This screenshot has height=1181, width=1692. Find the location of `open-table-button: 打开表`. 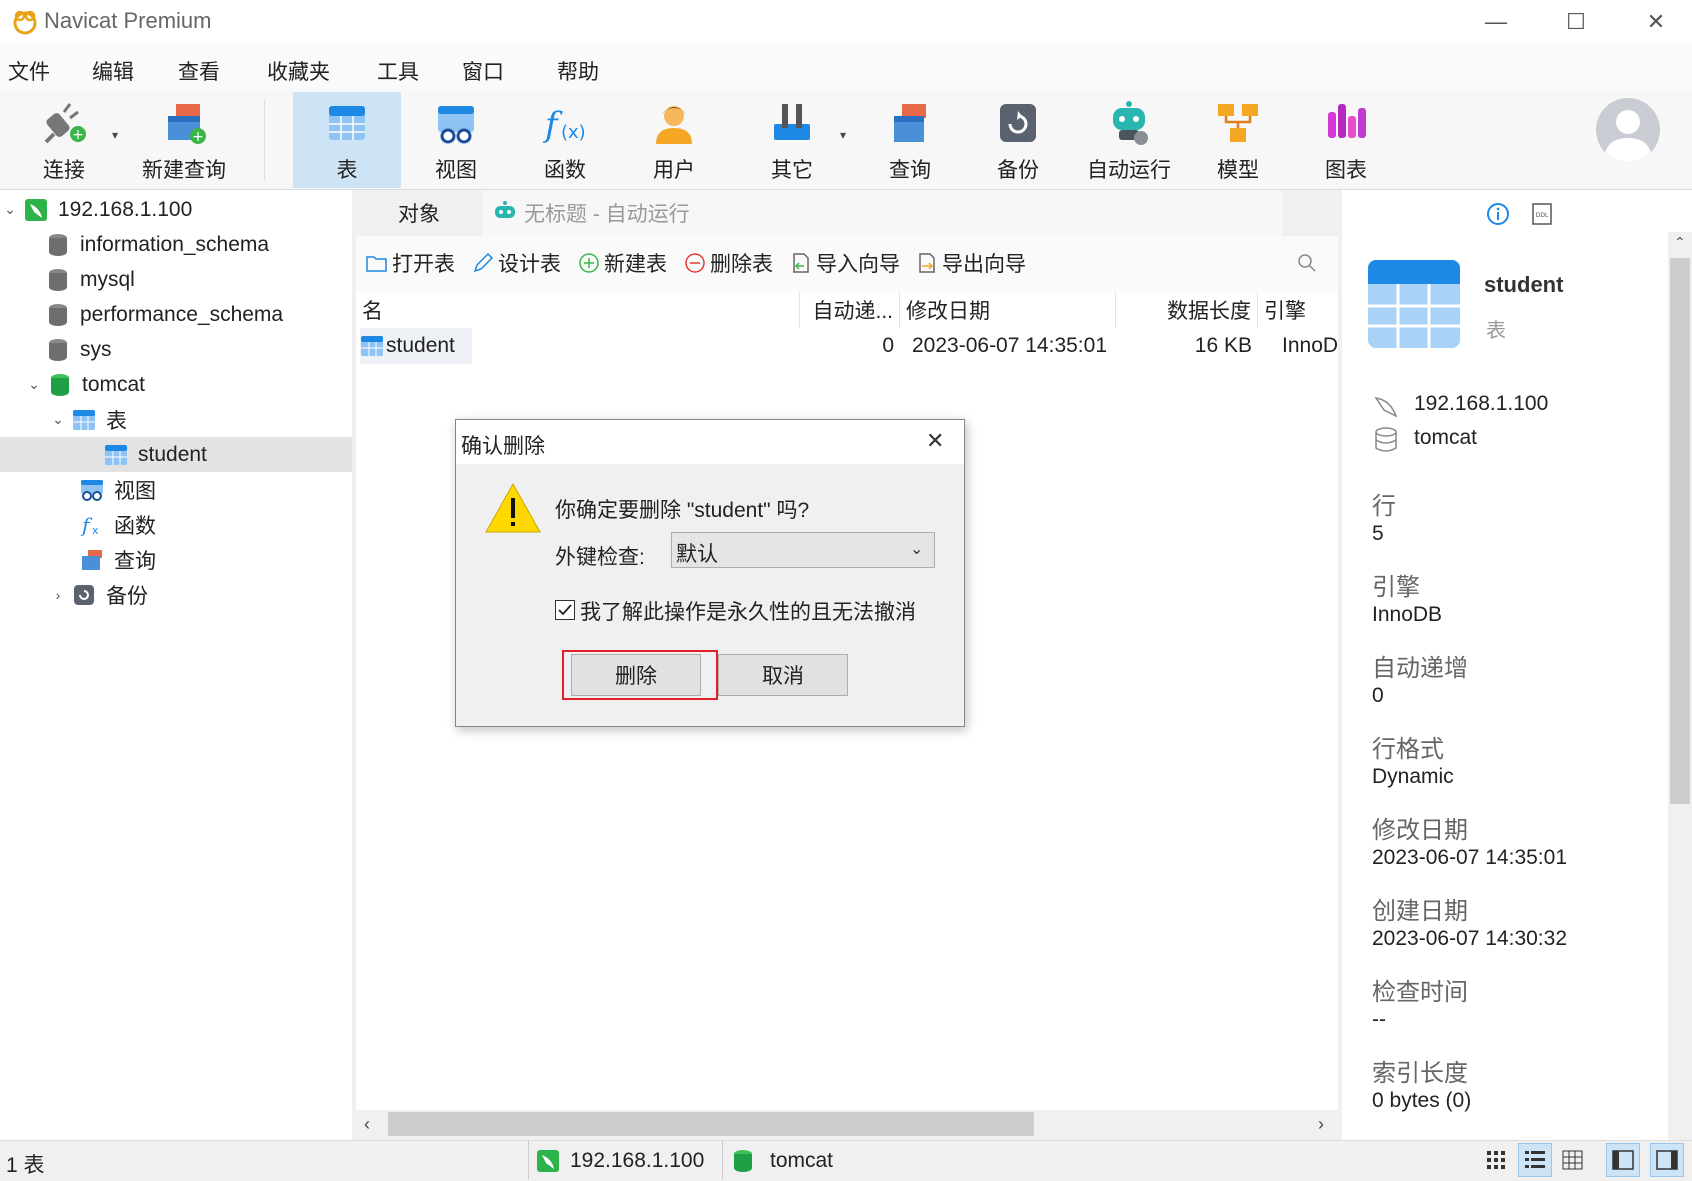

open-table-button: 打开表 is located at coordinates (410, 263).